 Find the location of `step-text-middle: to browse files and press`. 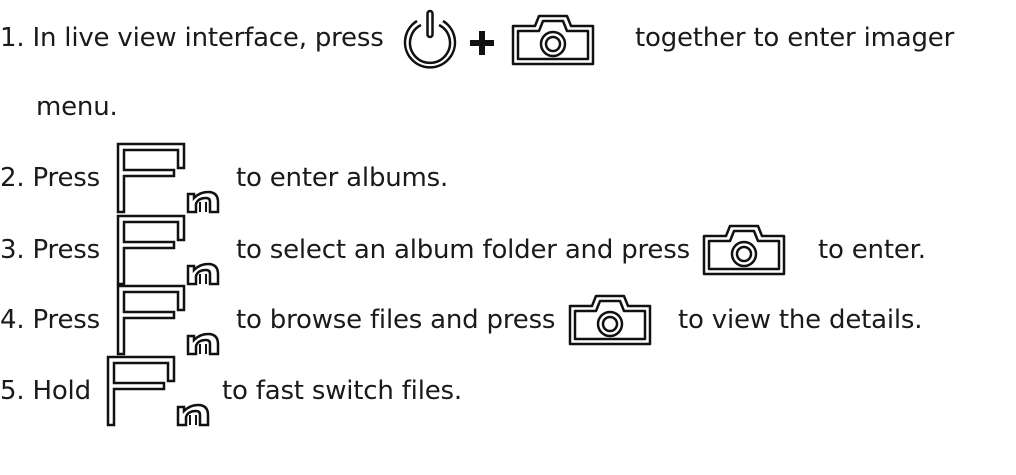

step-text-middle: to browse files and press is located at coordinates (396, 320).